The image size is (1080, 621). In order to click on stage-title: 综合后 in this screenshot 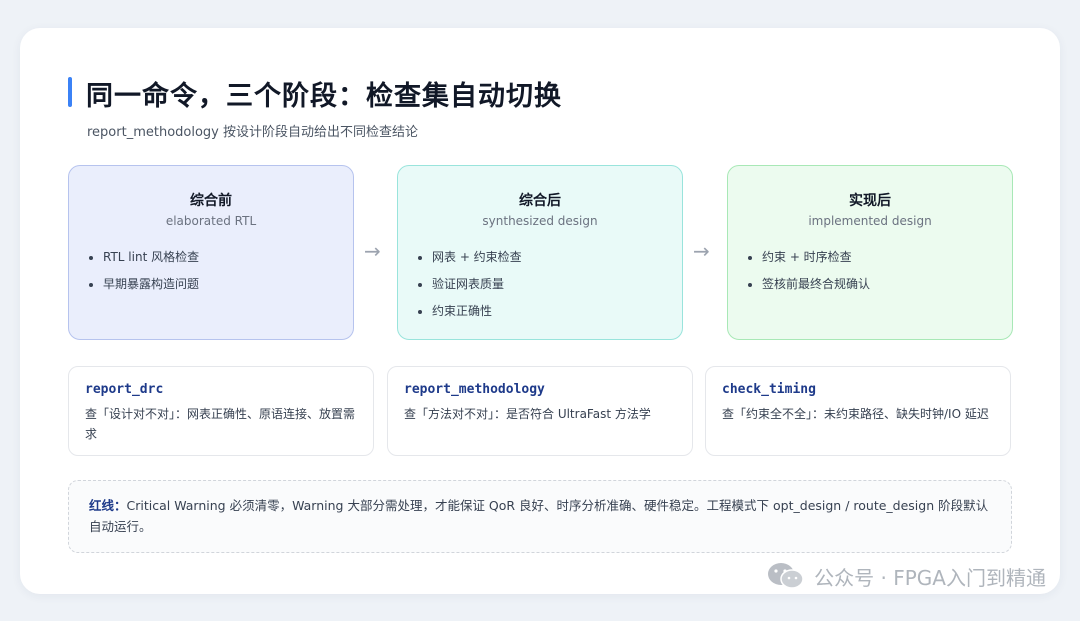, I will do `click(540, 201)`.